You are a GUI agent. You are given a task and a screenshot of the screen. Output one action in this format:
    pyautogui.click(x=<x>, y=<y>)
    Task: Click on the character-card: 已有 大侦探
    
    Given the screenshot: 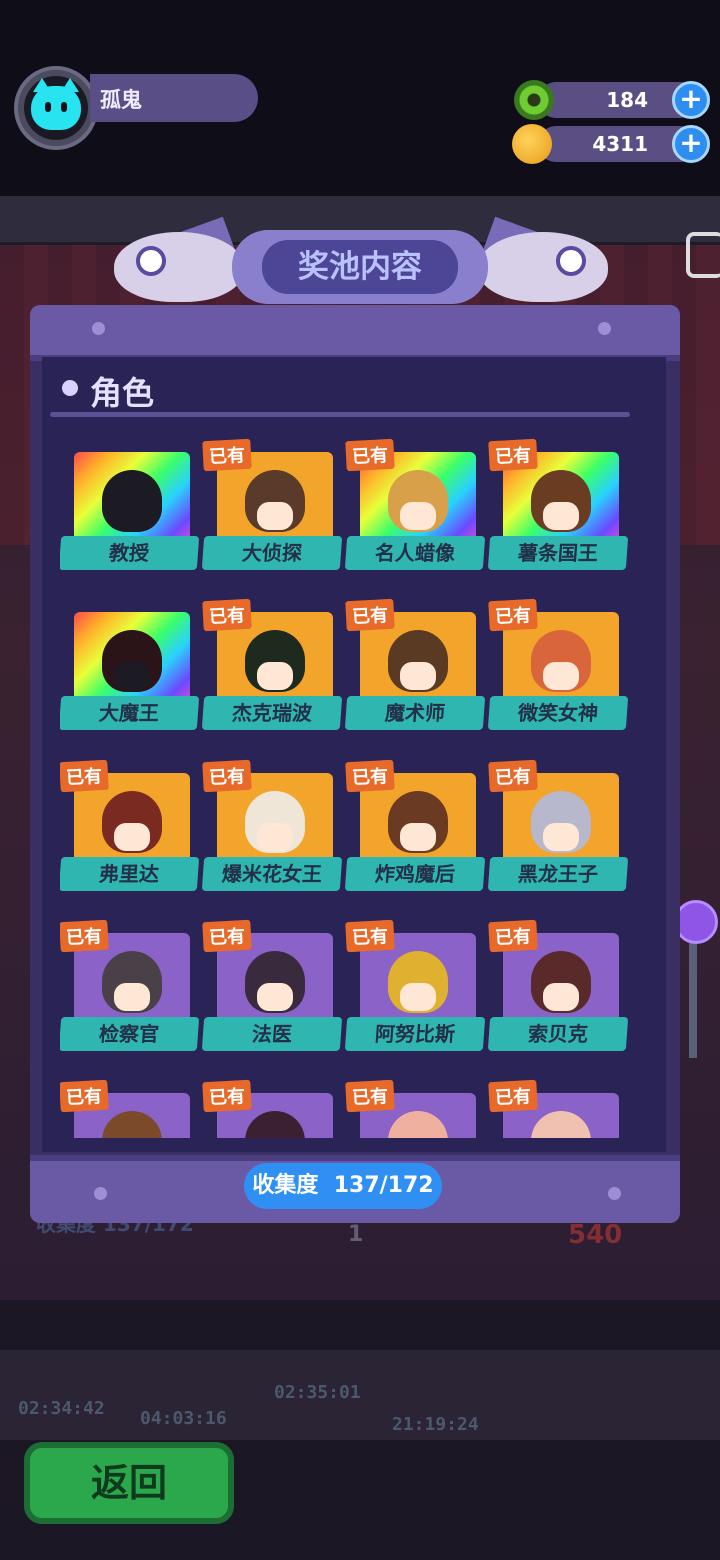 What is the action you would take?
    pyautogui.click(x=274, y=510)
    